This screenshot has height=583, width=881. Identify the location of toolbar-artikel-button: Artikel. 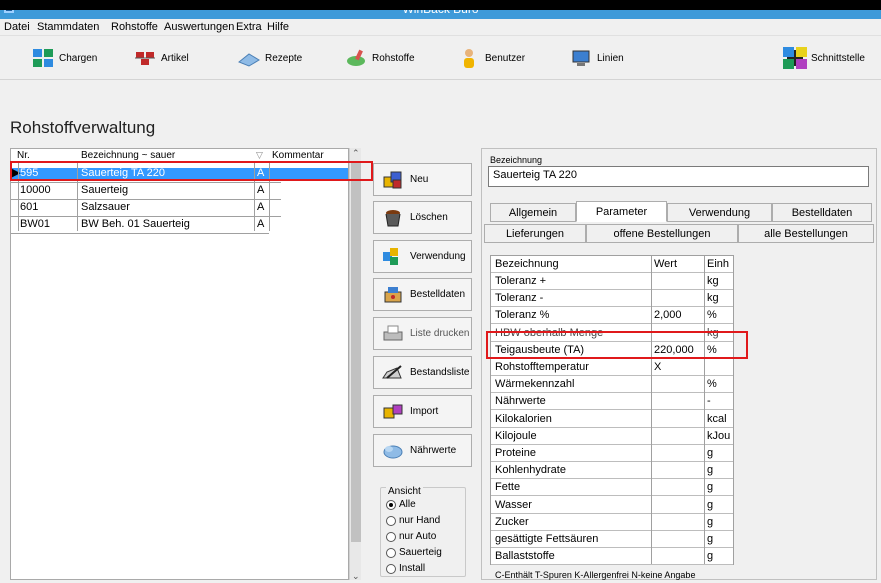
(160, 58).